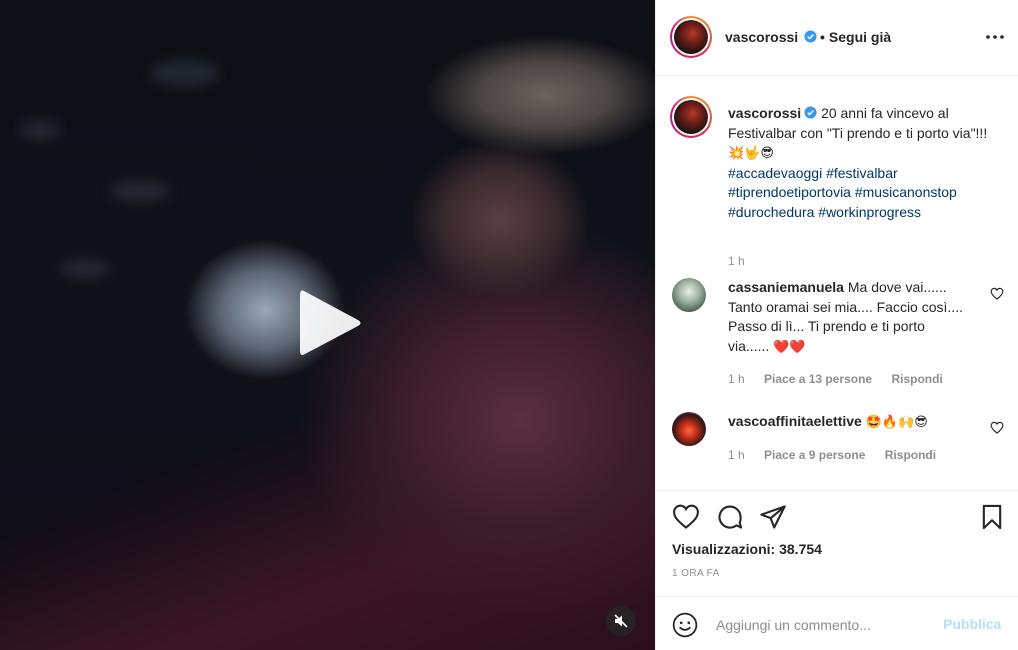  I want to click on hashtags-line-1: #accadevaoggi #festivalbar, so click(813, 173).